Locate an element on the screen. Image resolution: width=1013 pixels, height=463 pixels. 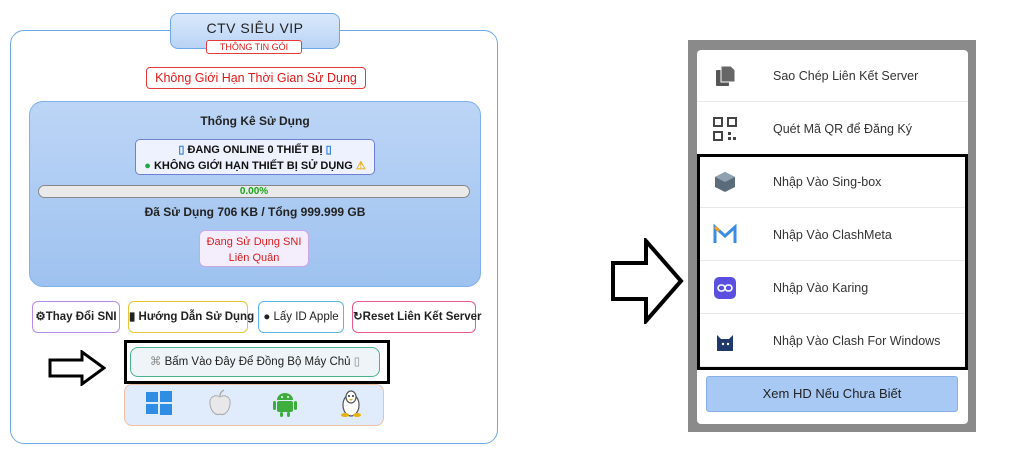
current-sni-label: Đang Sử Dụng SNI is located at coordinates (254, 242).